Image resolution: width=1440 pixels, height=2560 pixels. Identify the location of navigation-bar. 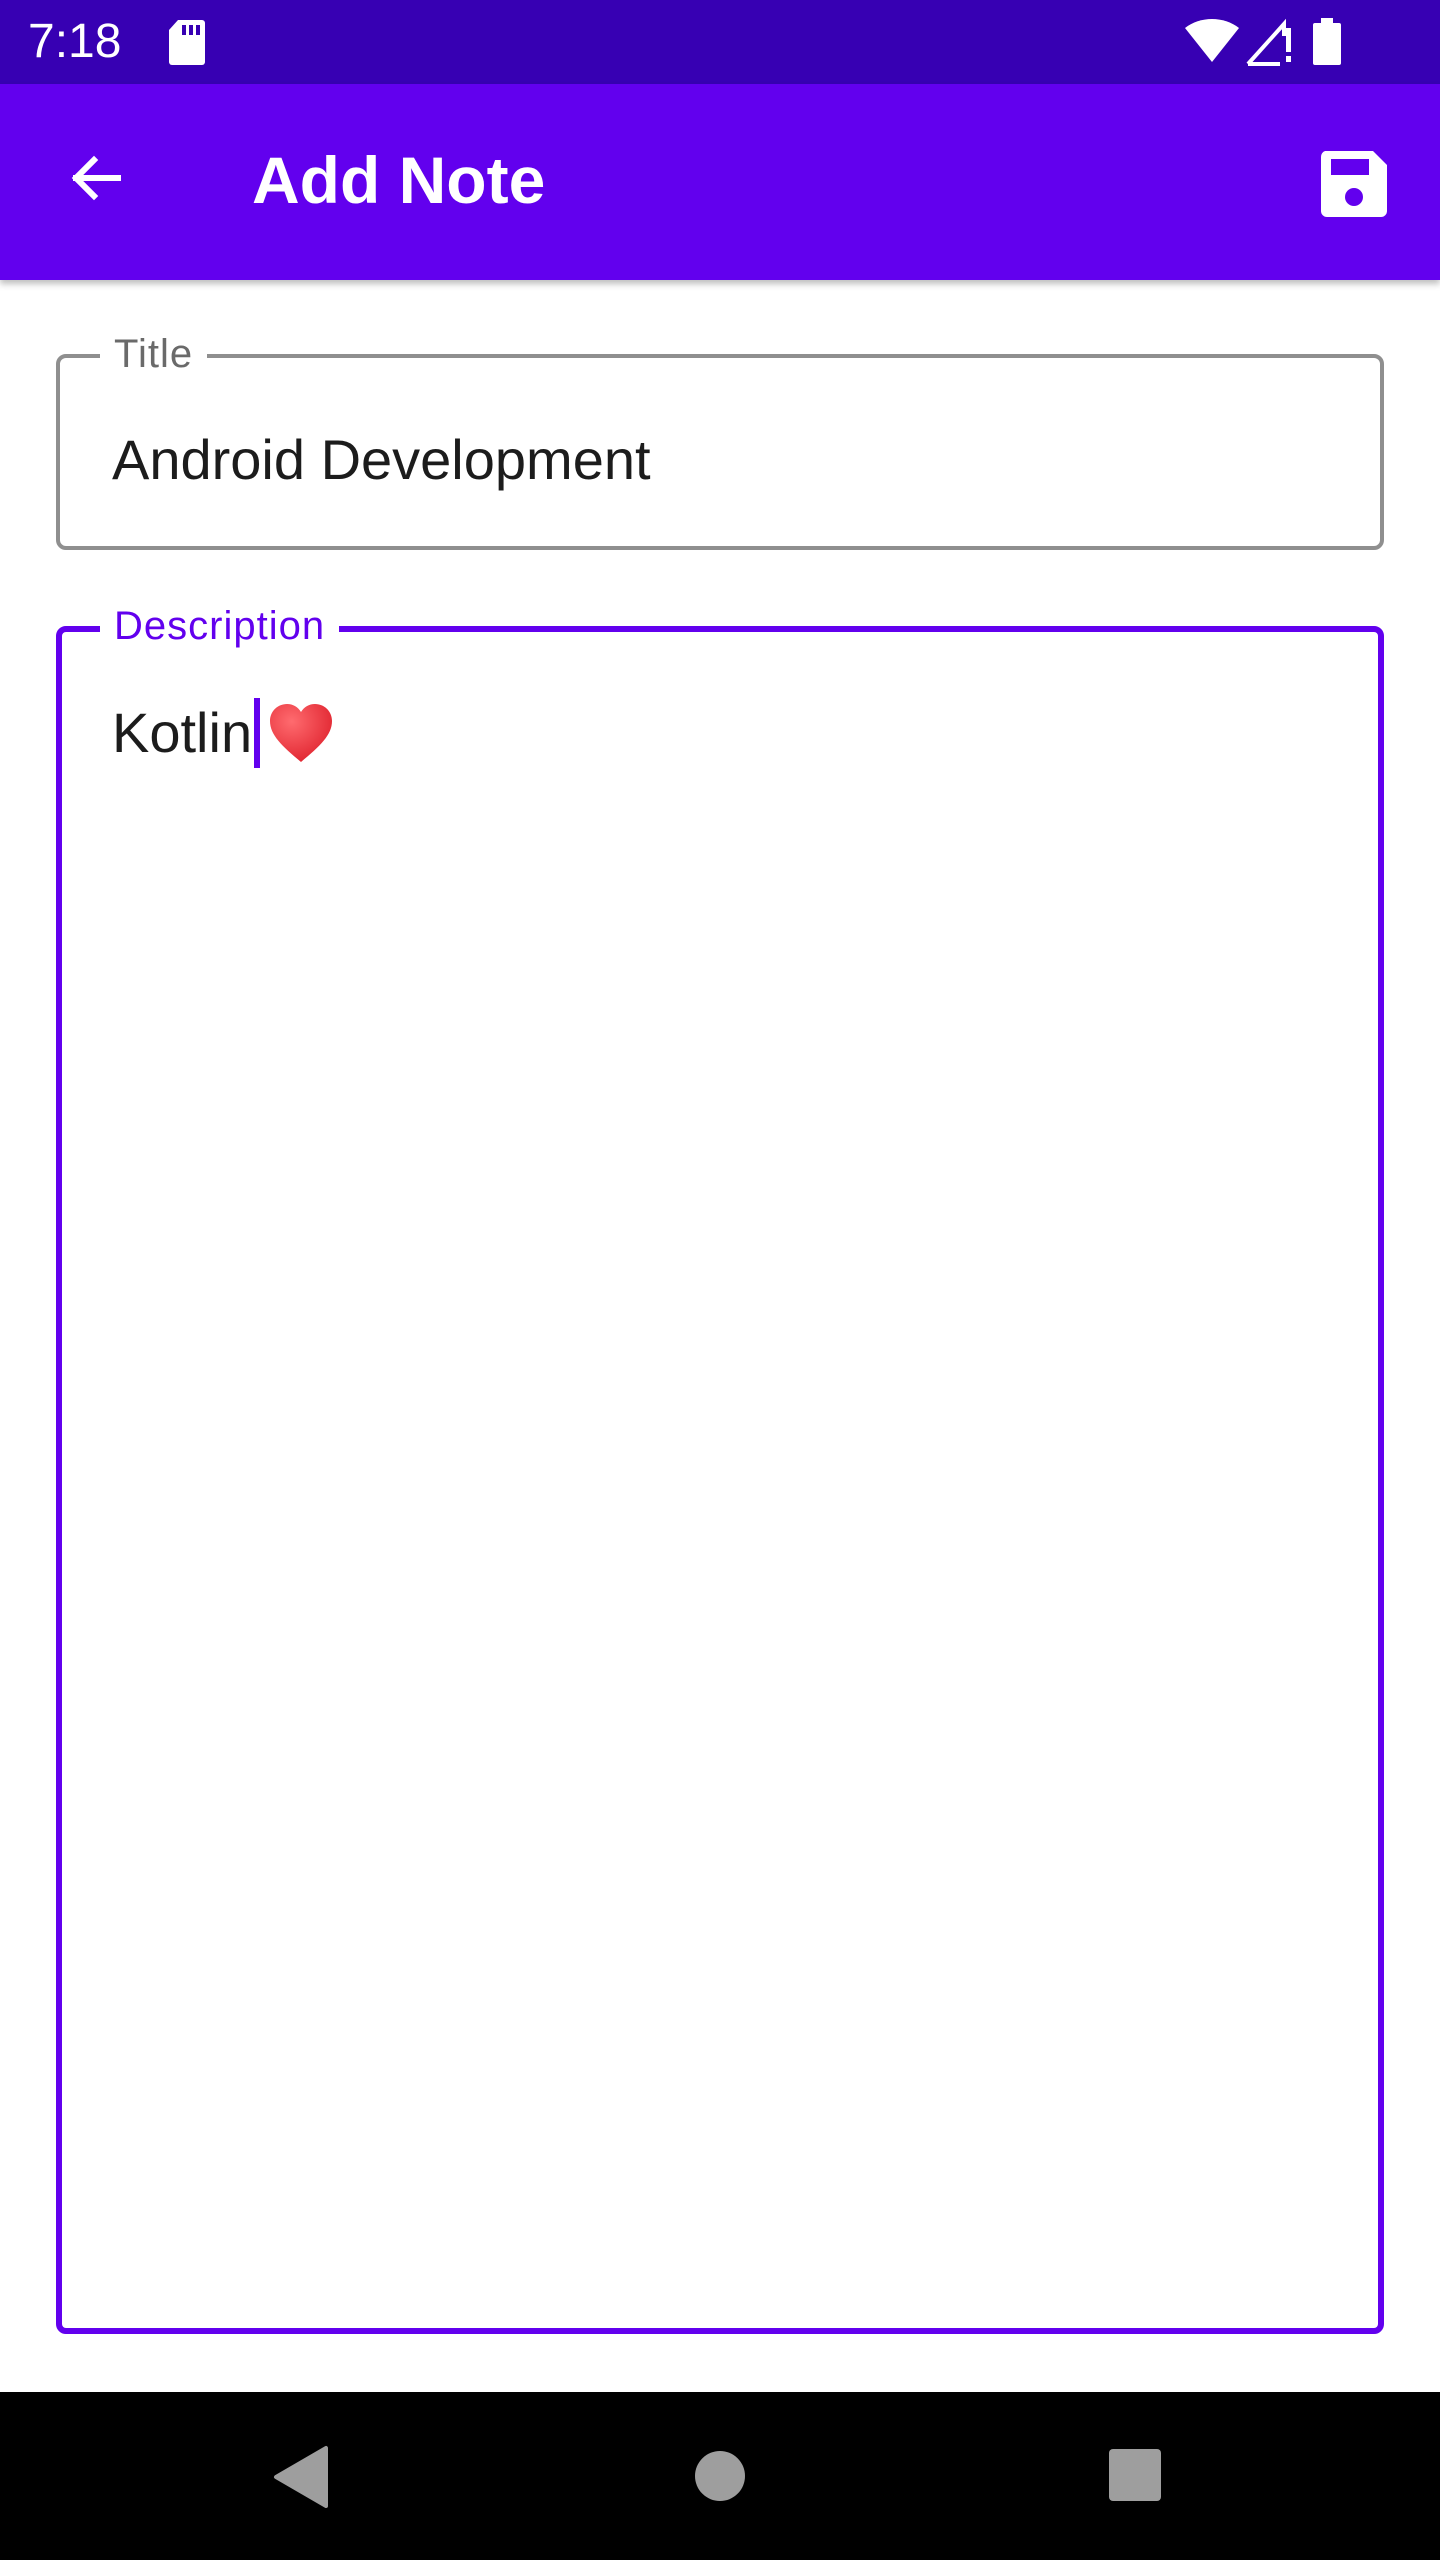
(720, 2476).